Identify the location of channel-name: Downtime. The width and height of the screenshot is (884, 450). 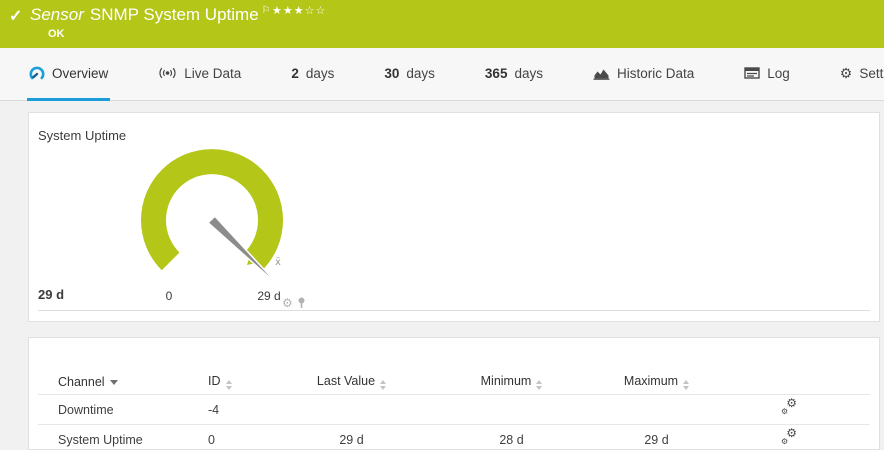
(86, 409).